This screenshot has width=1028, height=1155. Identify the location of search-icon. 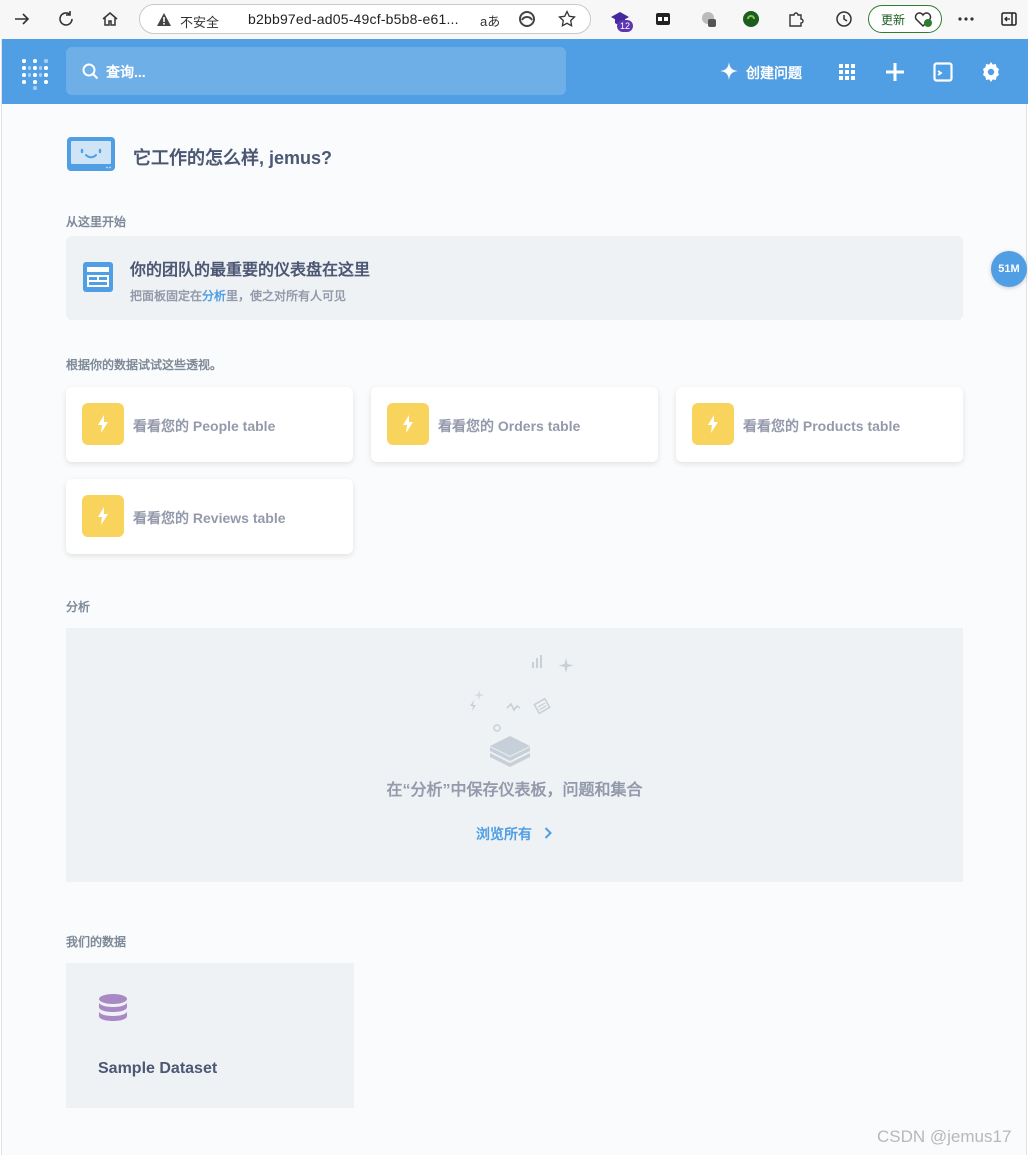
(90, 71).